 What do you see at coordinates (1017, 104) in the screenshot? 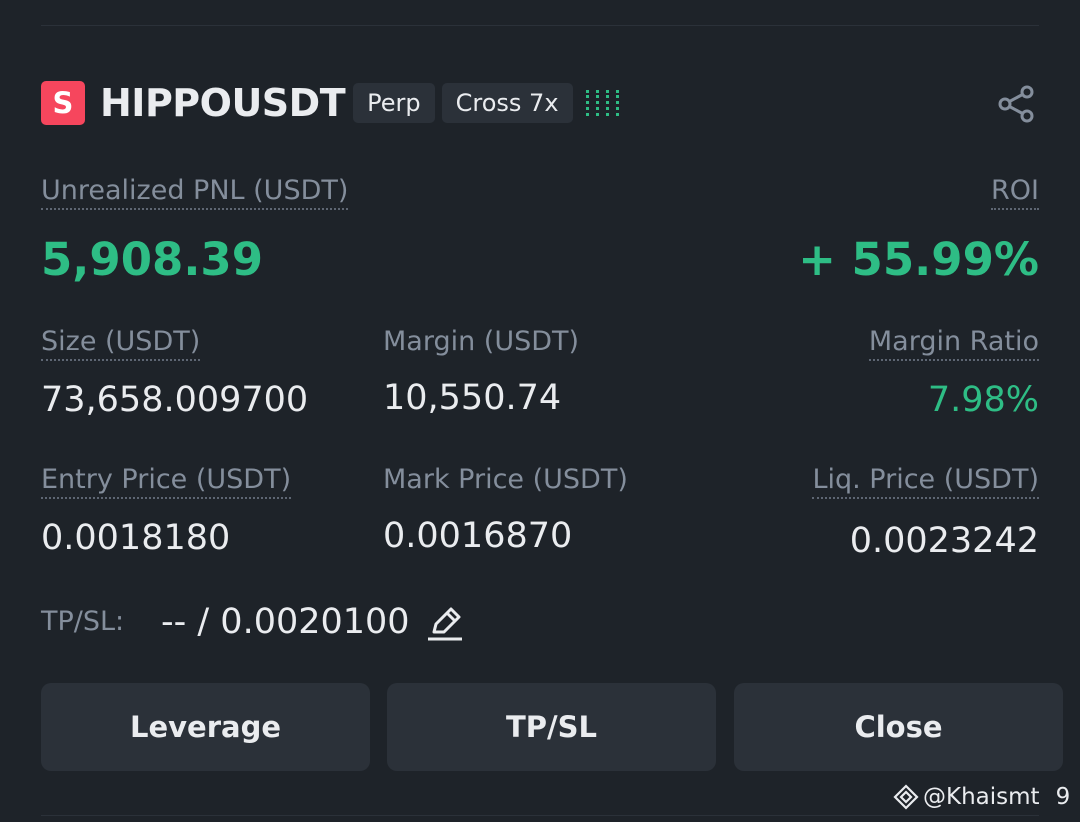
I see `share-icon` at bounding box center [1017, 104].